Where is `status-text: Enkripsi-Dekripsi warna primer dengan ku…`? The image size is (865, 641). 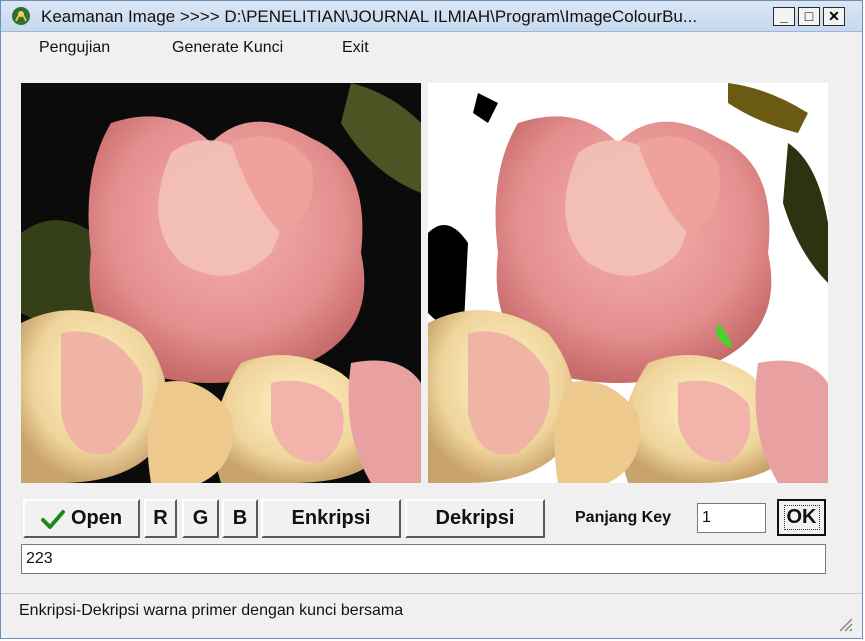 status-text: Enkripsi-Dekripsi warna primer dengan ku… is located at coordinates (211, 610).